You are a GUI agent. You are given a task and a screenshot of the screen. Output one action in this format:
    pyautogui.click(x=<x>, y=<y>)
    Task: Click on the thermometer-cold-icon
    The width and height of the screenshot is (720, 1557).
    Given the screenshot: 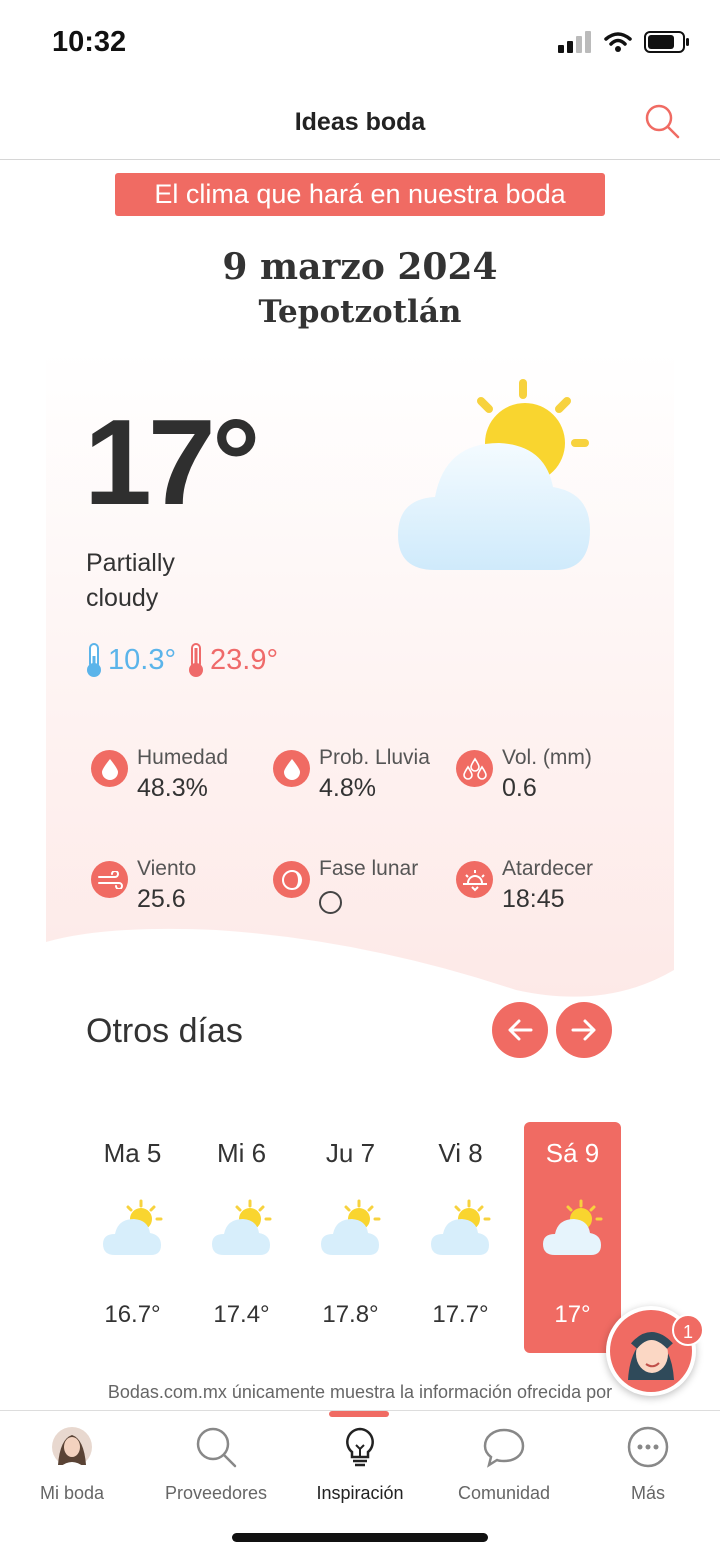 What is the action you would take?
    pyautogui.click(x=94, y=660)
    